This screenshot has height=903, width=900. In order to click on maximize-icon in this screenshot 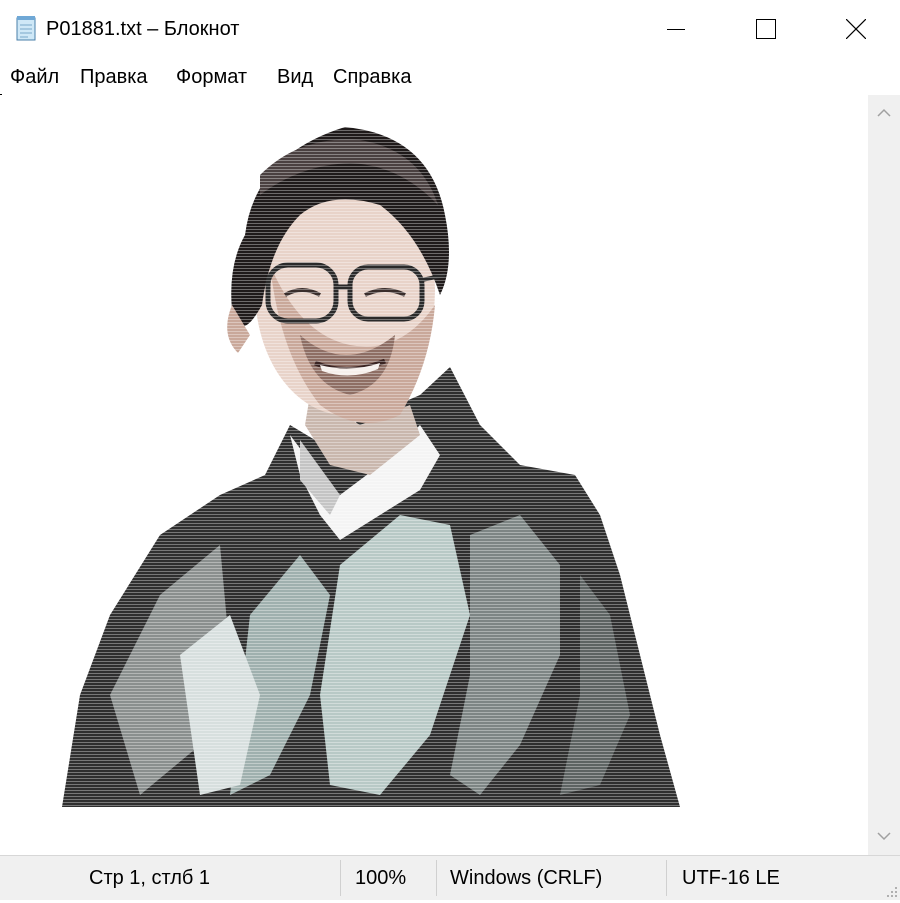, I will do `click(766, 29)`.